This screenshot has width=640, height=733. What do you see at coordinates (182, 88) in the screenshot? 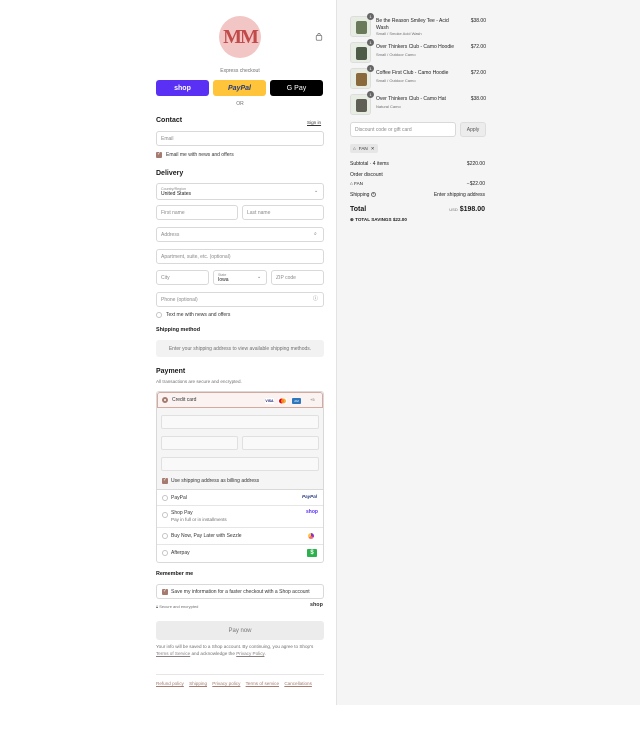
I see `shop-pay-button: shop` at bounding box center [182, 88].